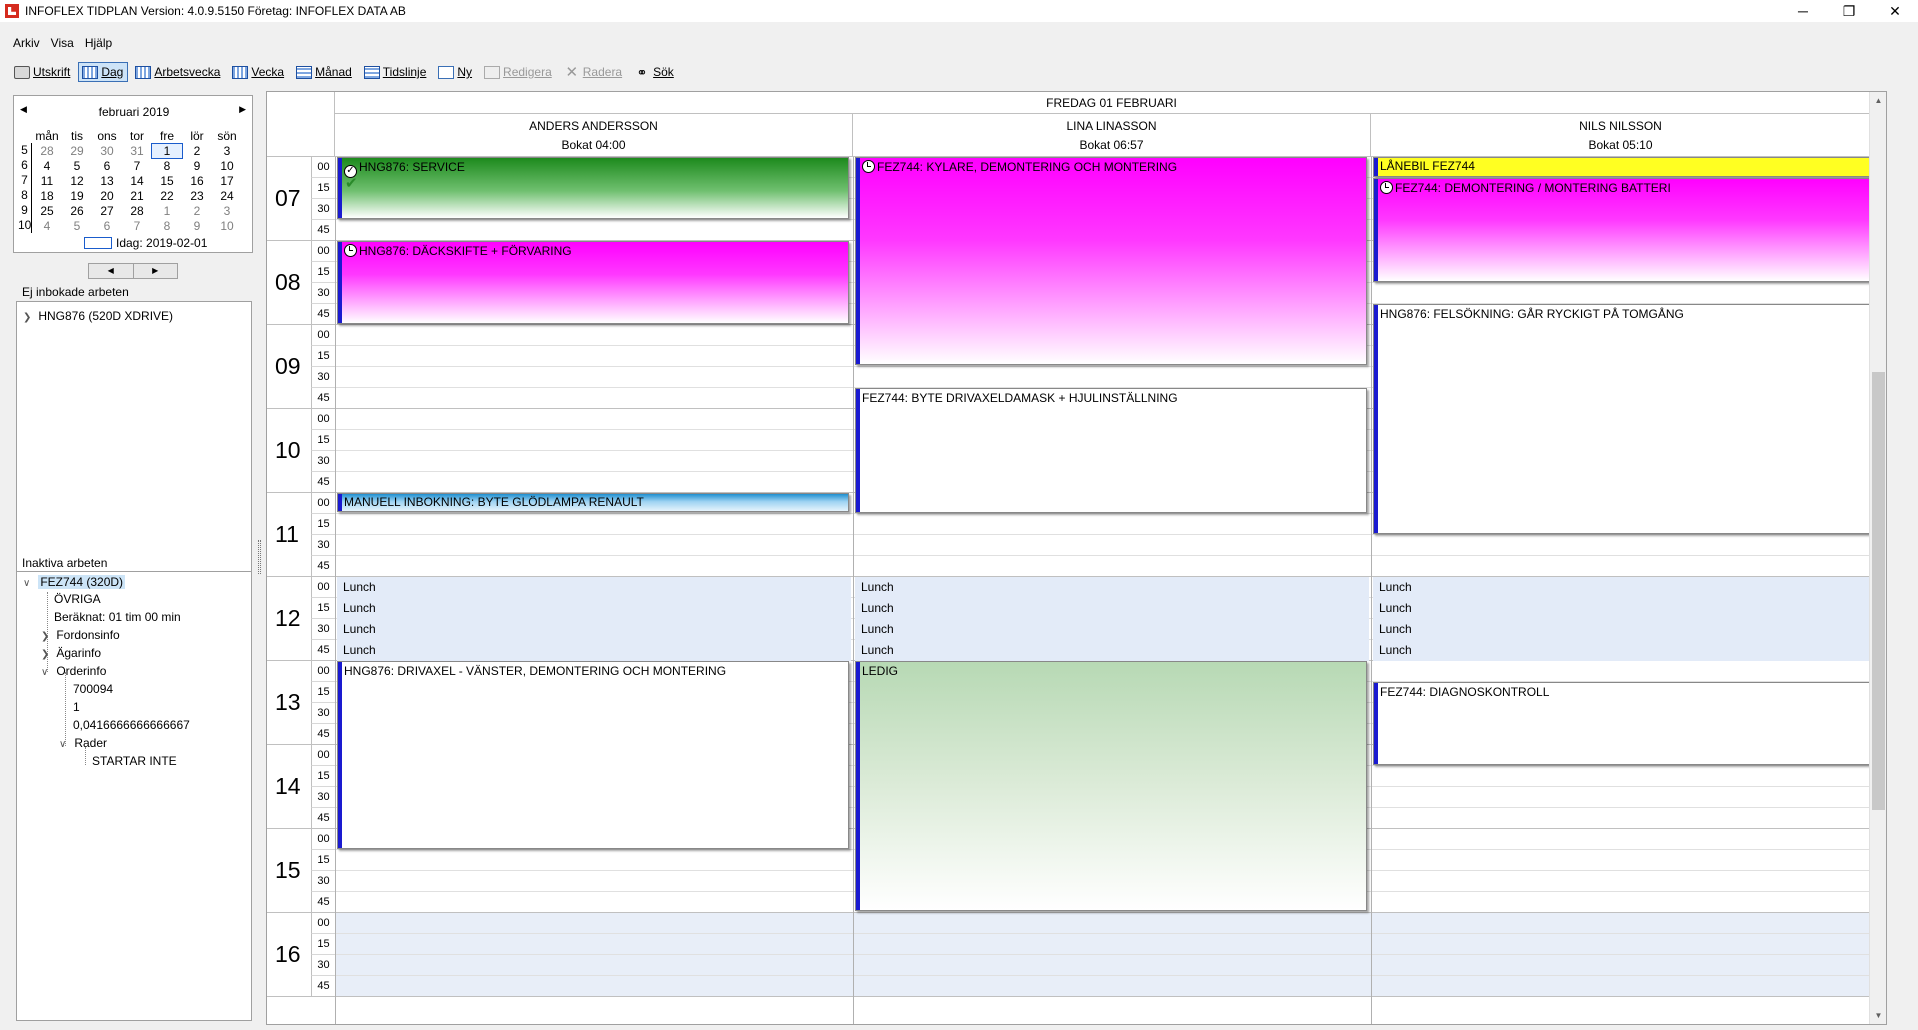  Describe the element at coordinates (242, 109) in the screenshot. I see `calendar-next-month-button: ▶` at that location.